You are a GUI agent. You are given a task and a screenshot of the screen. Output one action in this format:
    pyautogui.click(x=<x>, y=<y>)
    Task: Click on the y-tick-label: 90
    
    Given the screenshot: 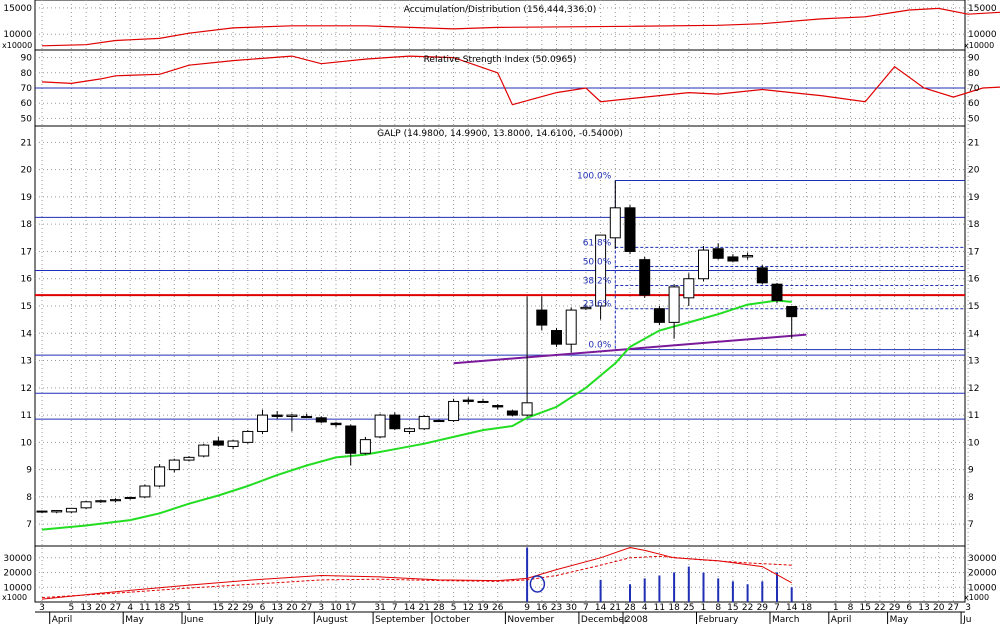 What is the action you would take?
    pyautogui.click(x=27, y=59)
    